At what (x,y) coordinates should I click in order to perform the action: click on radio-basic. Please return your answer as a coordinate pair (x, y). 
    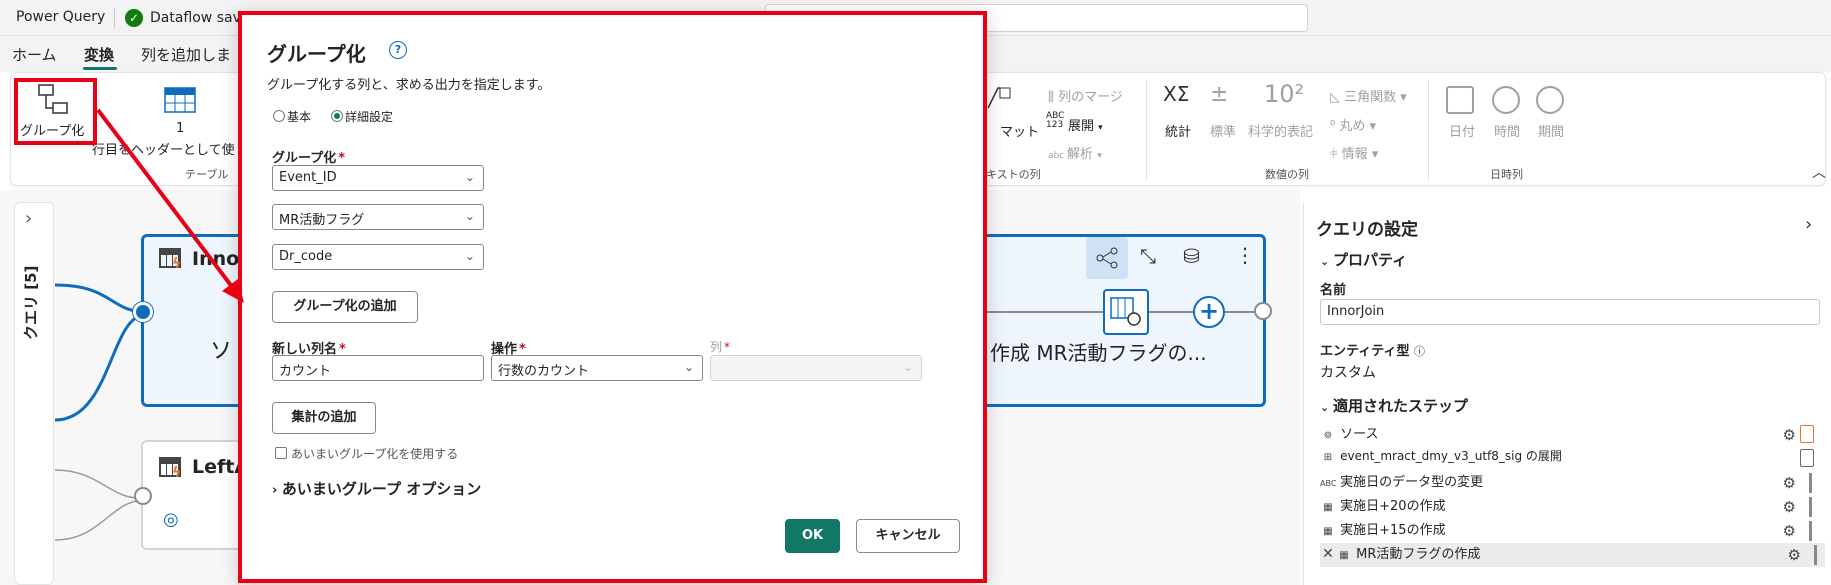
    Looking at the image, I should click on (279, 116).